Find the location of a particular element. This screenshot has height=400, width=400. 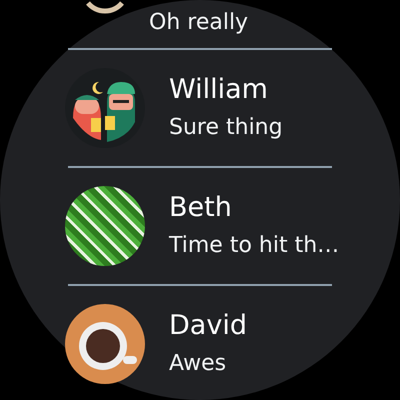

message-preview: Oh really is located at coordinates (198, 23).